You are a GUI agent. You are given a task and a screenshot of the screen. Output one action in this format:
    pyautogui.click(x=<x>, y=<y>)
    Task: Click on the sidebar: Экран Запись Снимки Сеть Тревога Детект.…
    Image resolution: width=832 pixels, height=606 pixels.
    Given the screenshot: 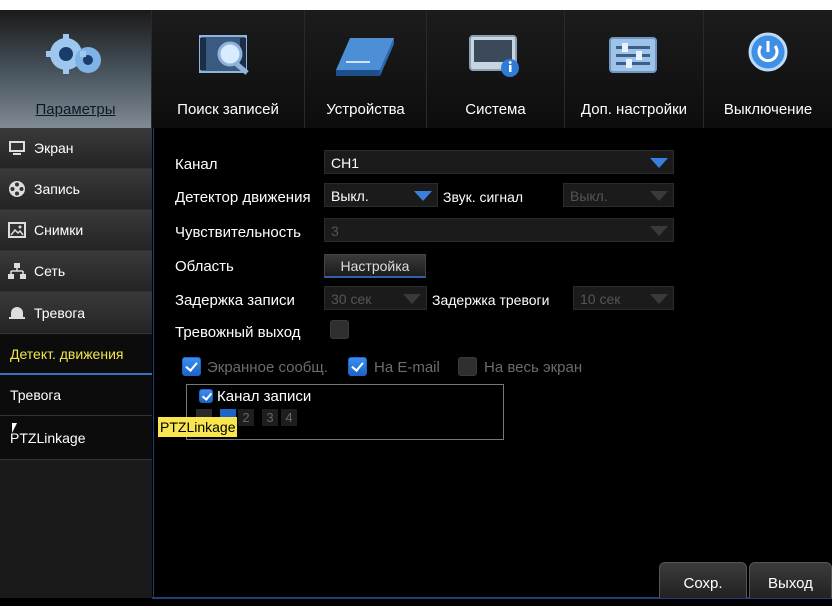 What is the action you would take?
    pyautogui.click(x=76, y=363)
    